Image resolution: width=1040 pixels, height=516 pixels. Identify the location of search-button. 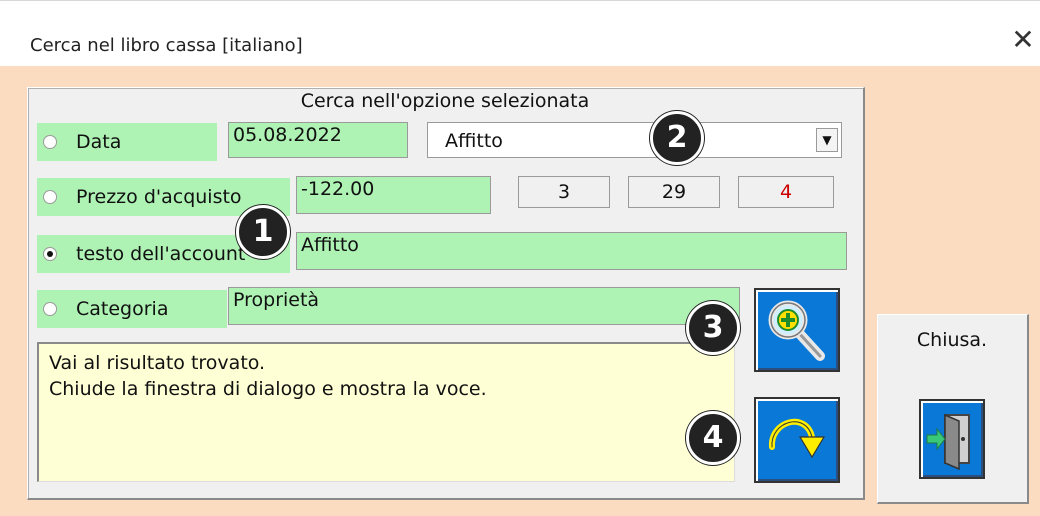
(797, 330).